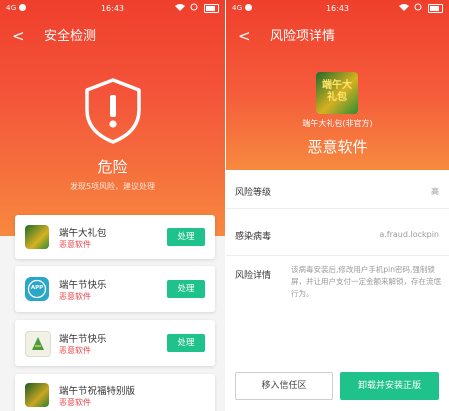 The image size is (449, 411). What do you see at coordinates (337, 147) in the screenshot?
I see `verdict-title: 恶意软件` at bounding box center [337, 147].